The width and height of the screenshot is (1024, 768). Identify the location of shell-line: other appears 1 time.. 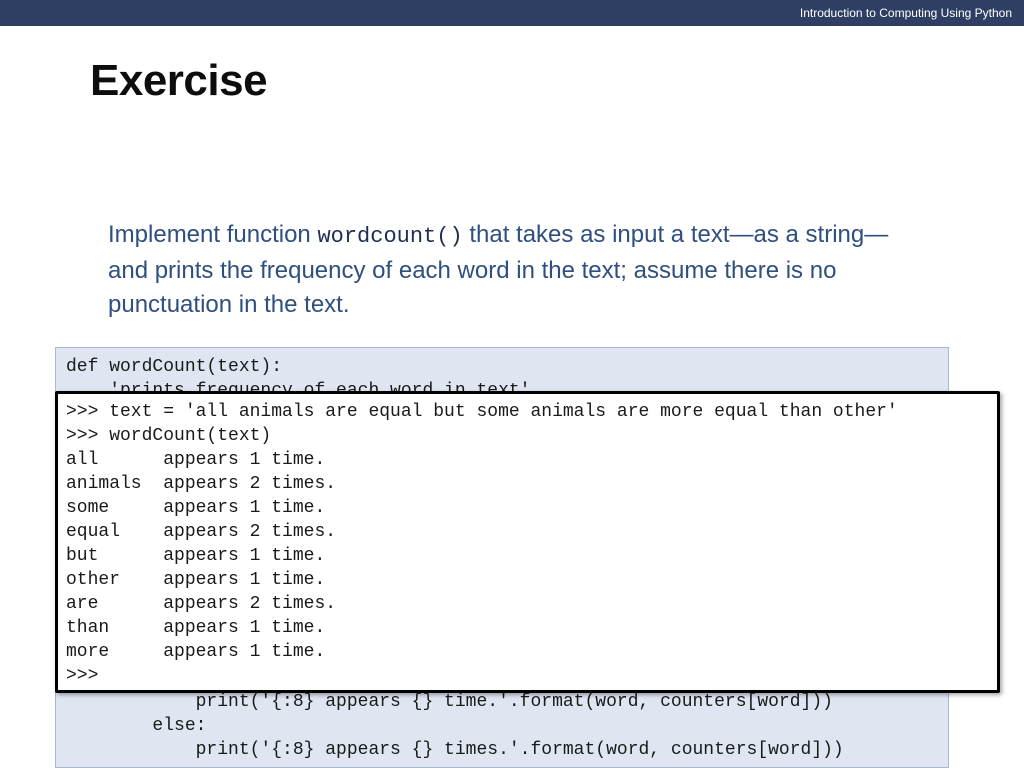
(196, 580).